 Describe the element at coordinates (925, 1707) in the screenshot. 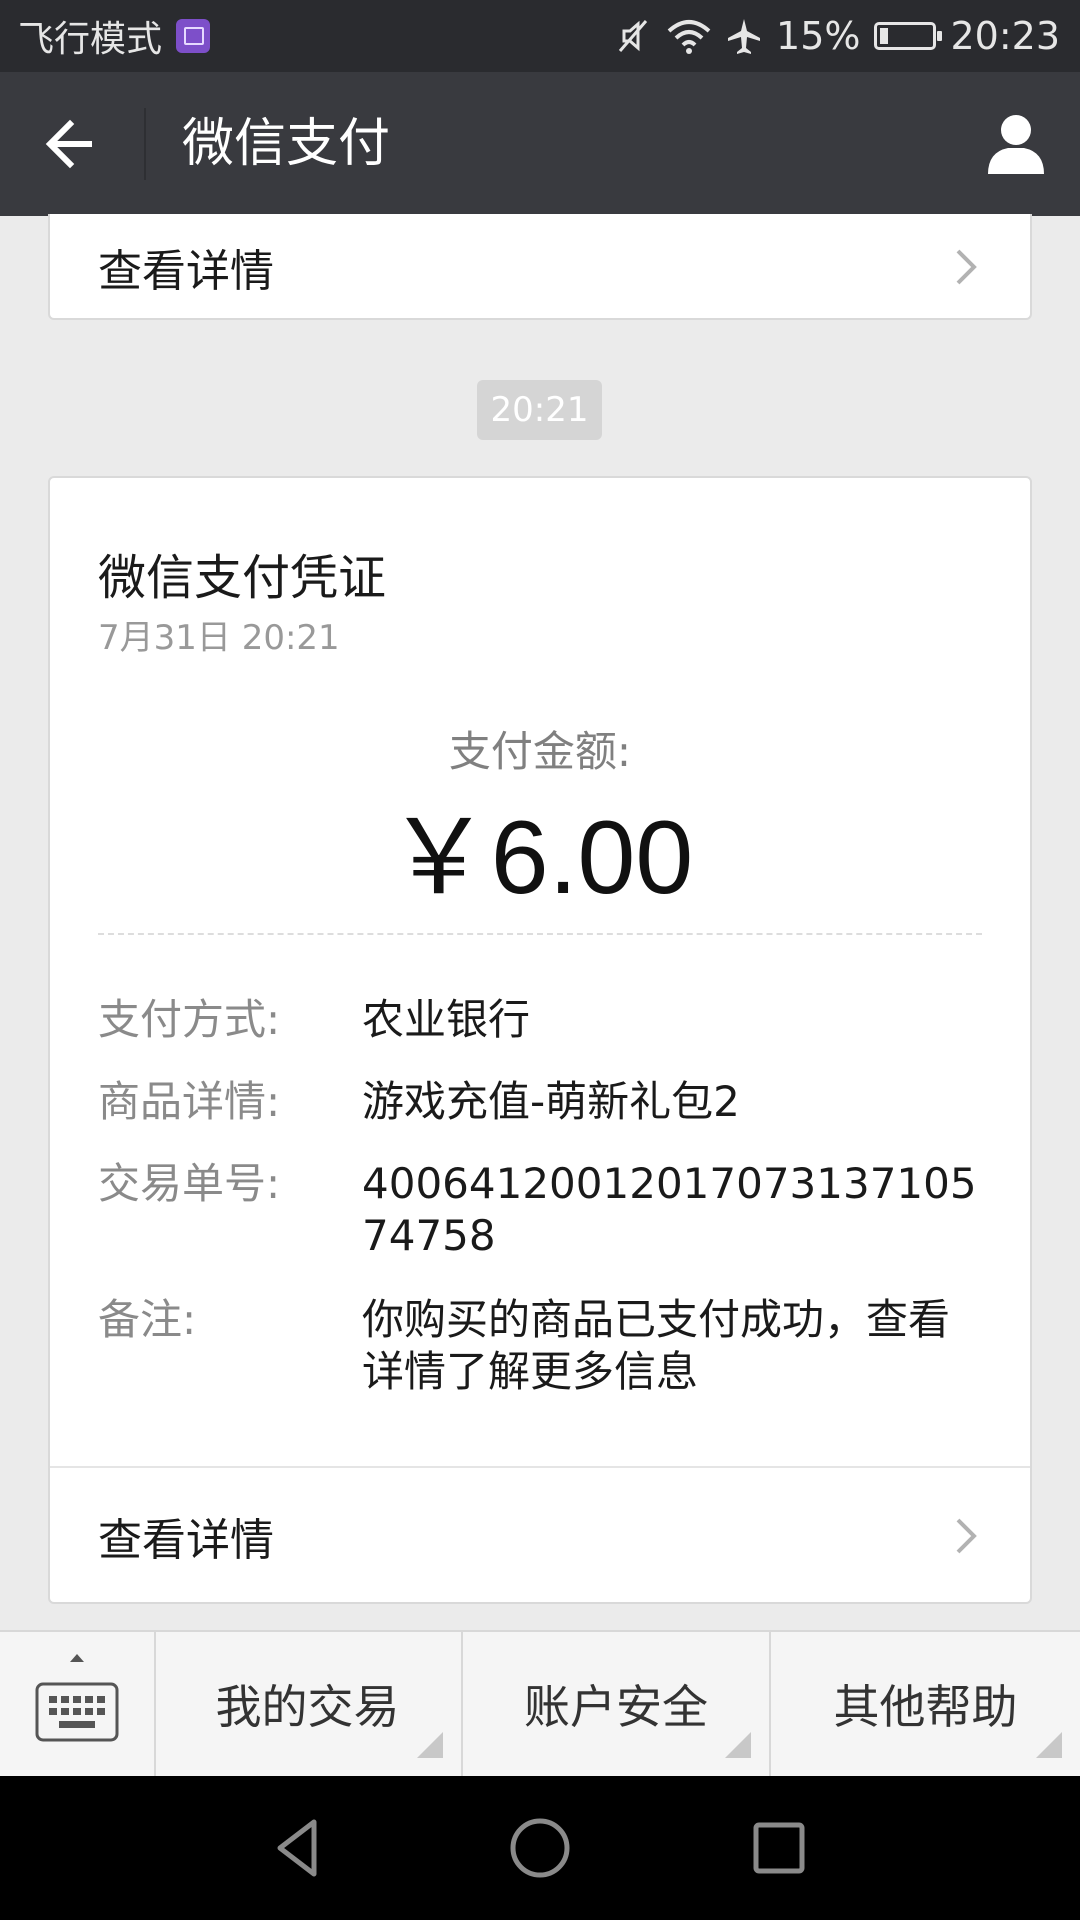

I see `menu-other-help-label: 其他帮助` at that location.